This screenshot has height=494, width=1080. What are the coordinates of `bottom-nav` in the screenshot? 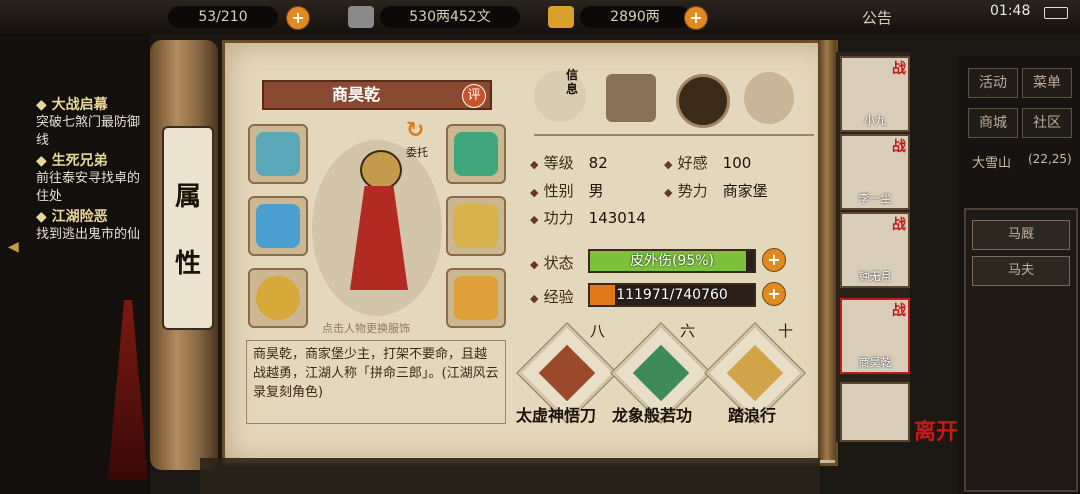 It's located at (510, 476).